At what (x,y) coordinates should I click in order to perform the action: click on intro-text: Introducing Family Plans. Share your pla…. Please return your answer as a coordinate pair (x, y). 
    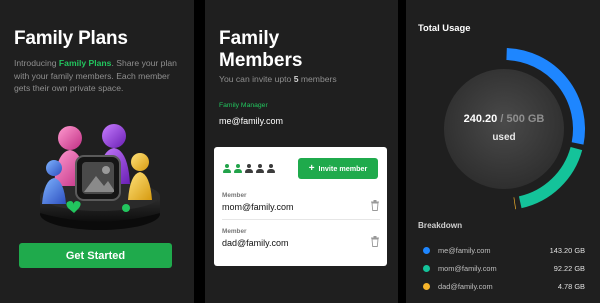
    Looking at the image, I should click on (100, 76).